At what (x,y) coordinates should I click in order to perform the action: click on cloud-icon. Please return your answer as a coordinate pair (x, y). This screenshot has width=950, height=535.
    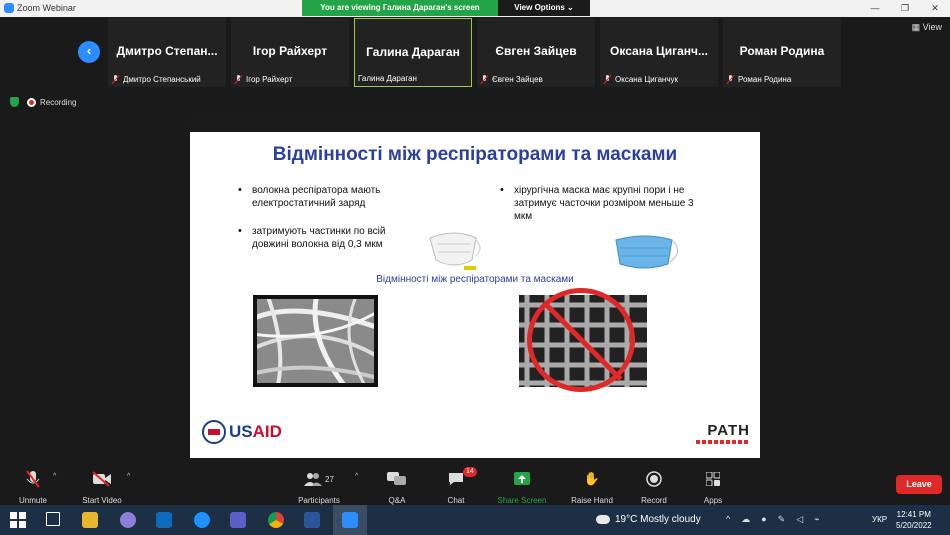
    Looking at the image, I should click on (603, 519).